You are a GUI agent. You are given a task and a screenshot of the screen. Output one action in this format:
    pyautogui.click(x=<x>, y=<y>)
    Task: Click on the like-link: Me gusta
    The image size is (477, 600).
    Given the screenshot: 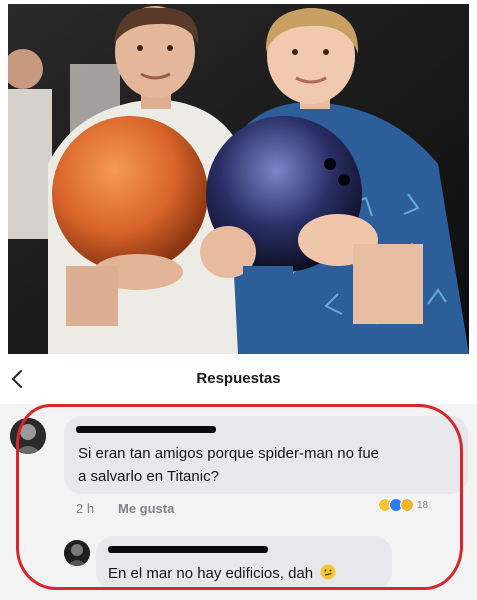 What is the action you would take?
    pyautogui.click(x=146, y=508)
    